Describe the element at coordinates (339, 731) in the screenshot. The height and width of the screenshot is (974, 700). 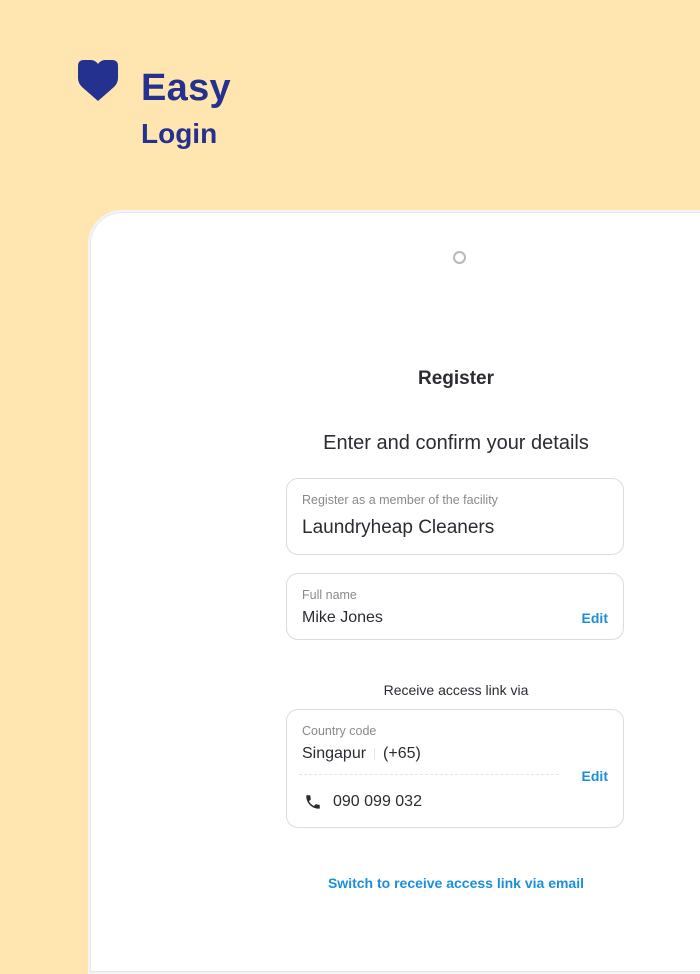
I see `country-code-label: Country code` at that location.